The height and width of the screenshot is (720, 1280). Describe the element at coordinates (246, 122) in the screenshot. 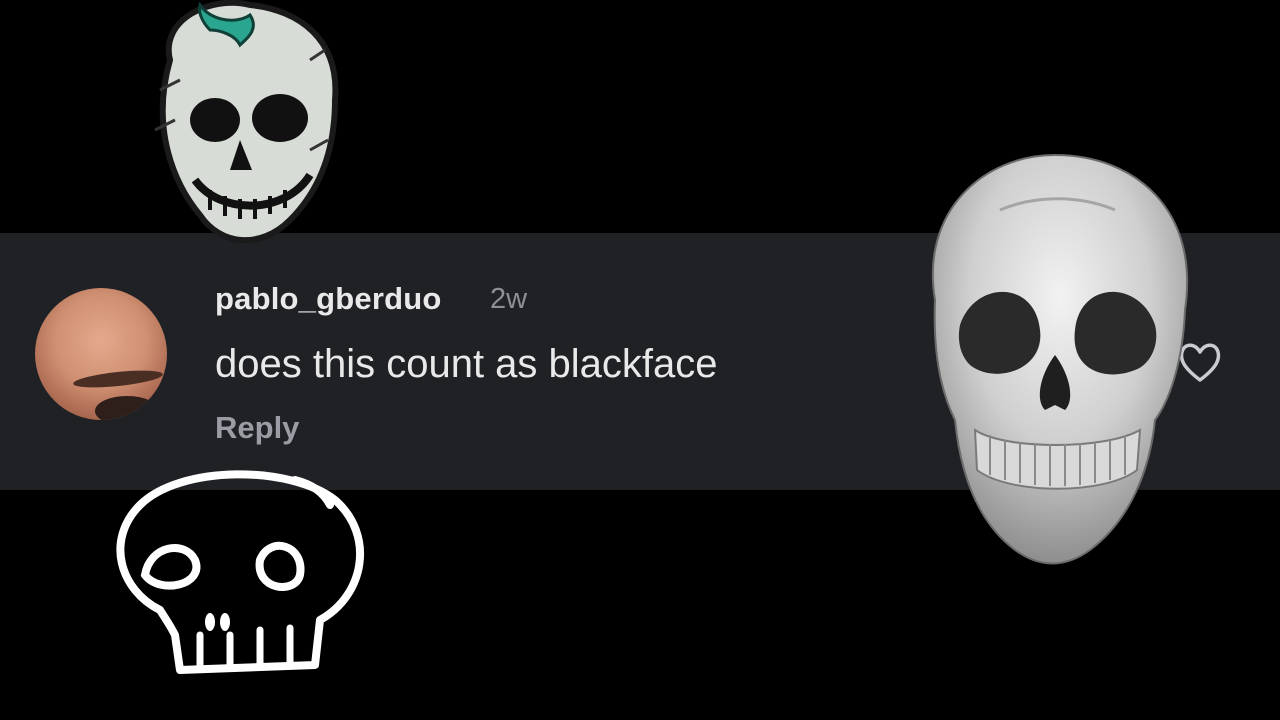

I see `skull-sticker-drawn` at that location.